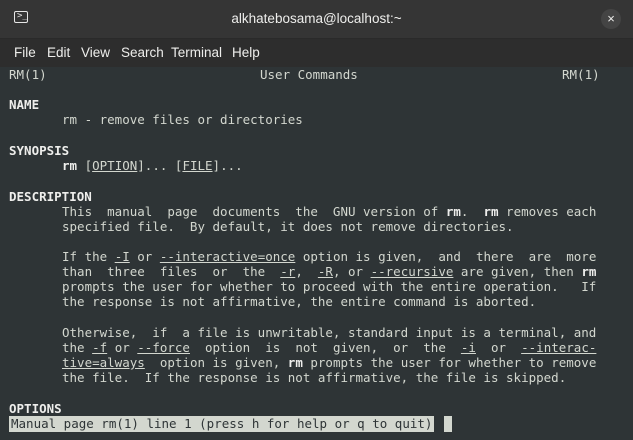 The height and width of the screenshot is (440, 633). Describe the element at coordinates (163, 347) in the screenshot. I see `desc-option: --force` at that location.